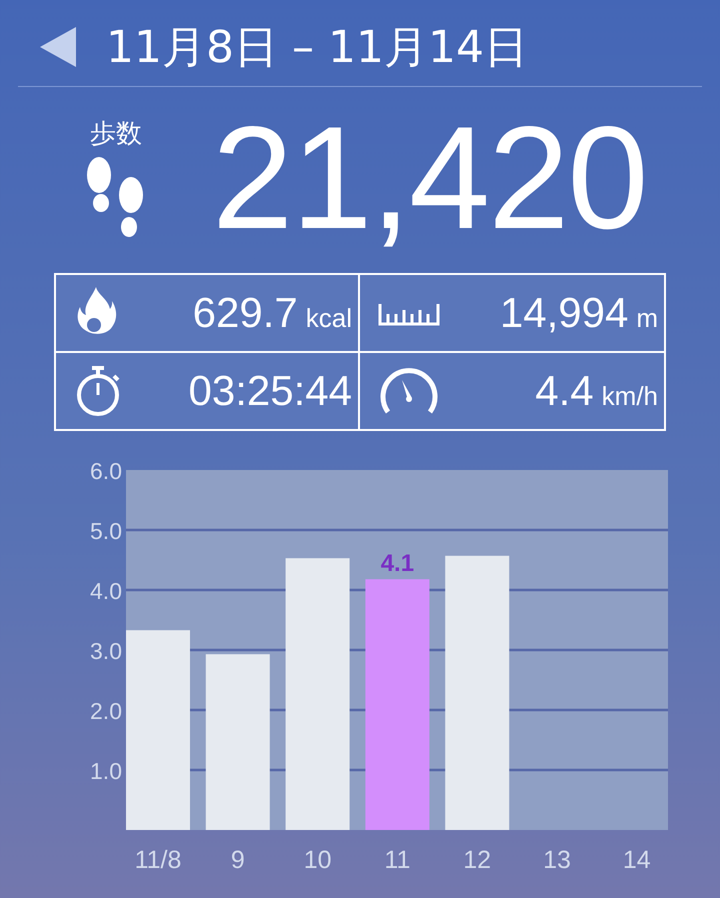 The height and width of the screenshot is (898, 720). What do you see at coordinates (237, 860) in the screenshot?
I see `axis-label: 9` at bounding box center [237, 860].